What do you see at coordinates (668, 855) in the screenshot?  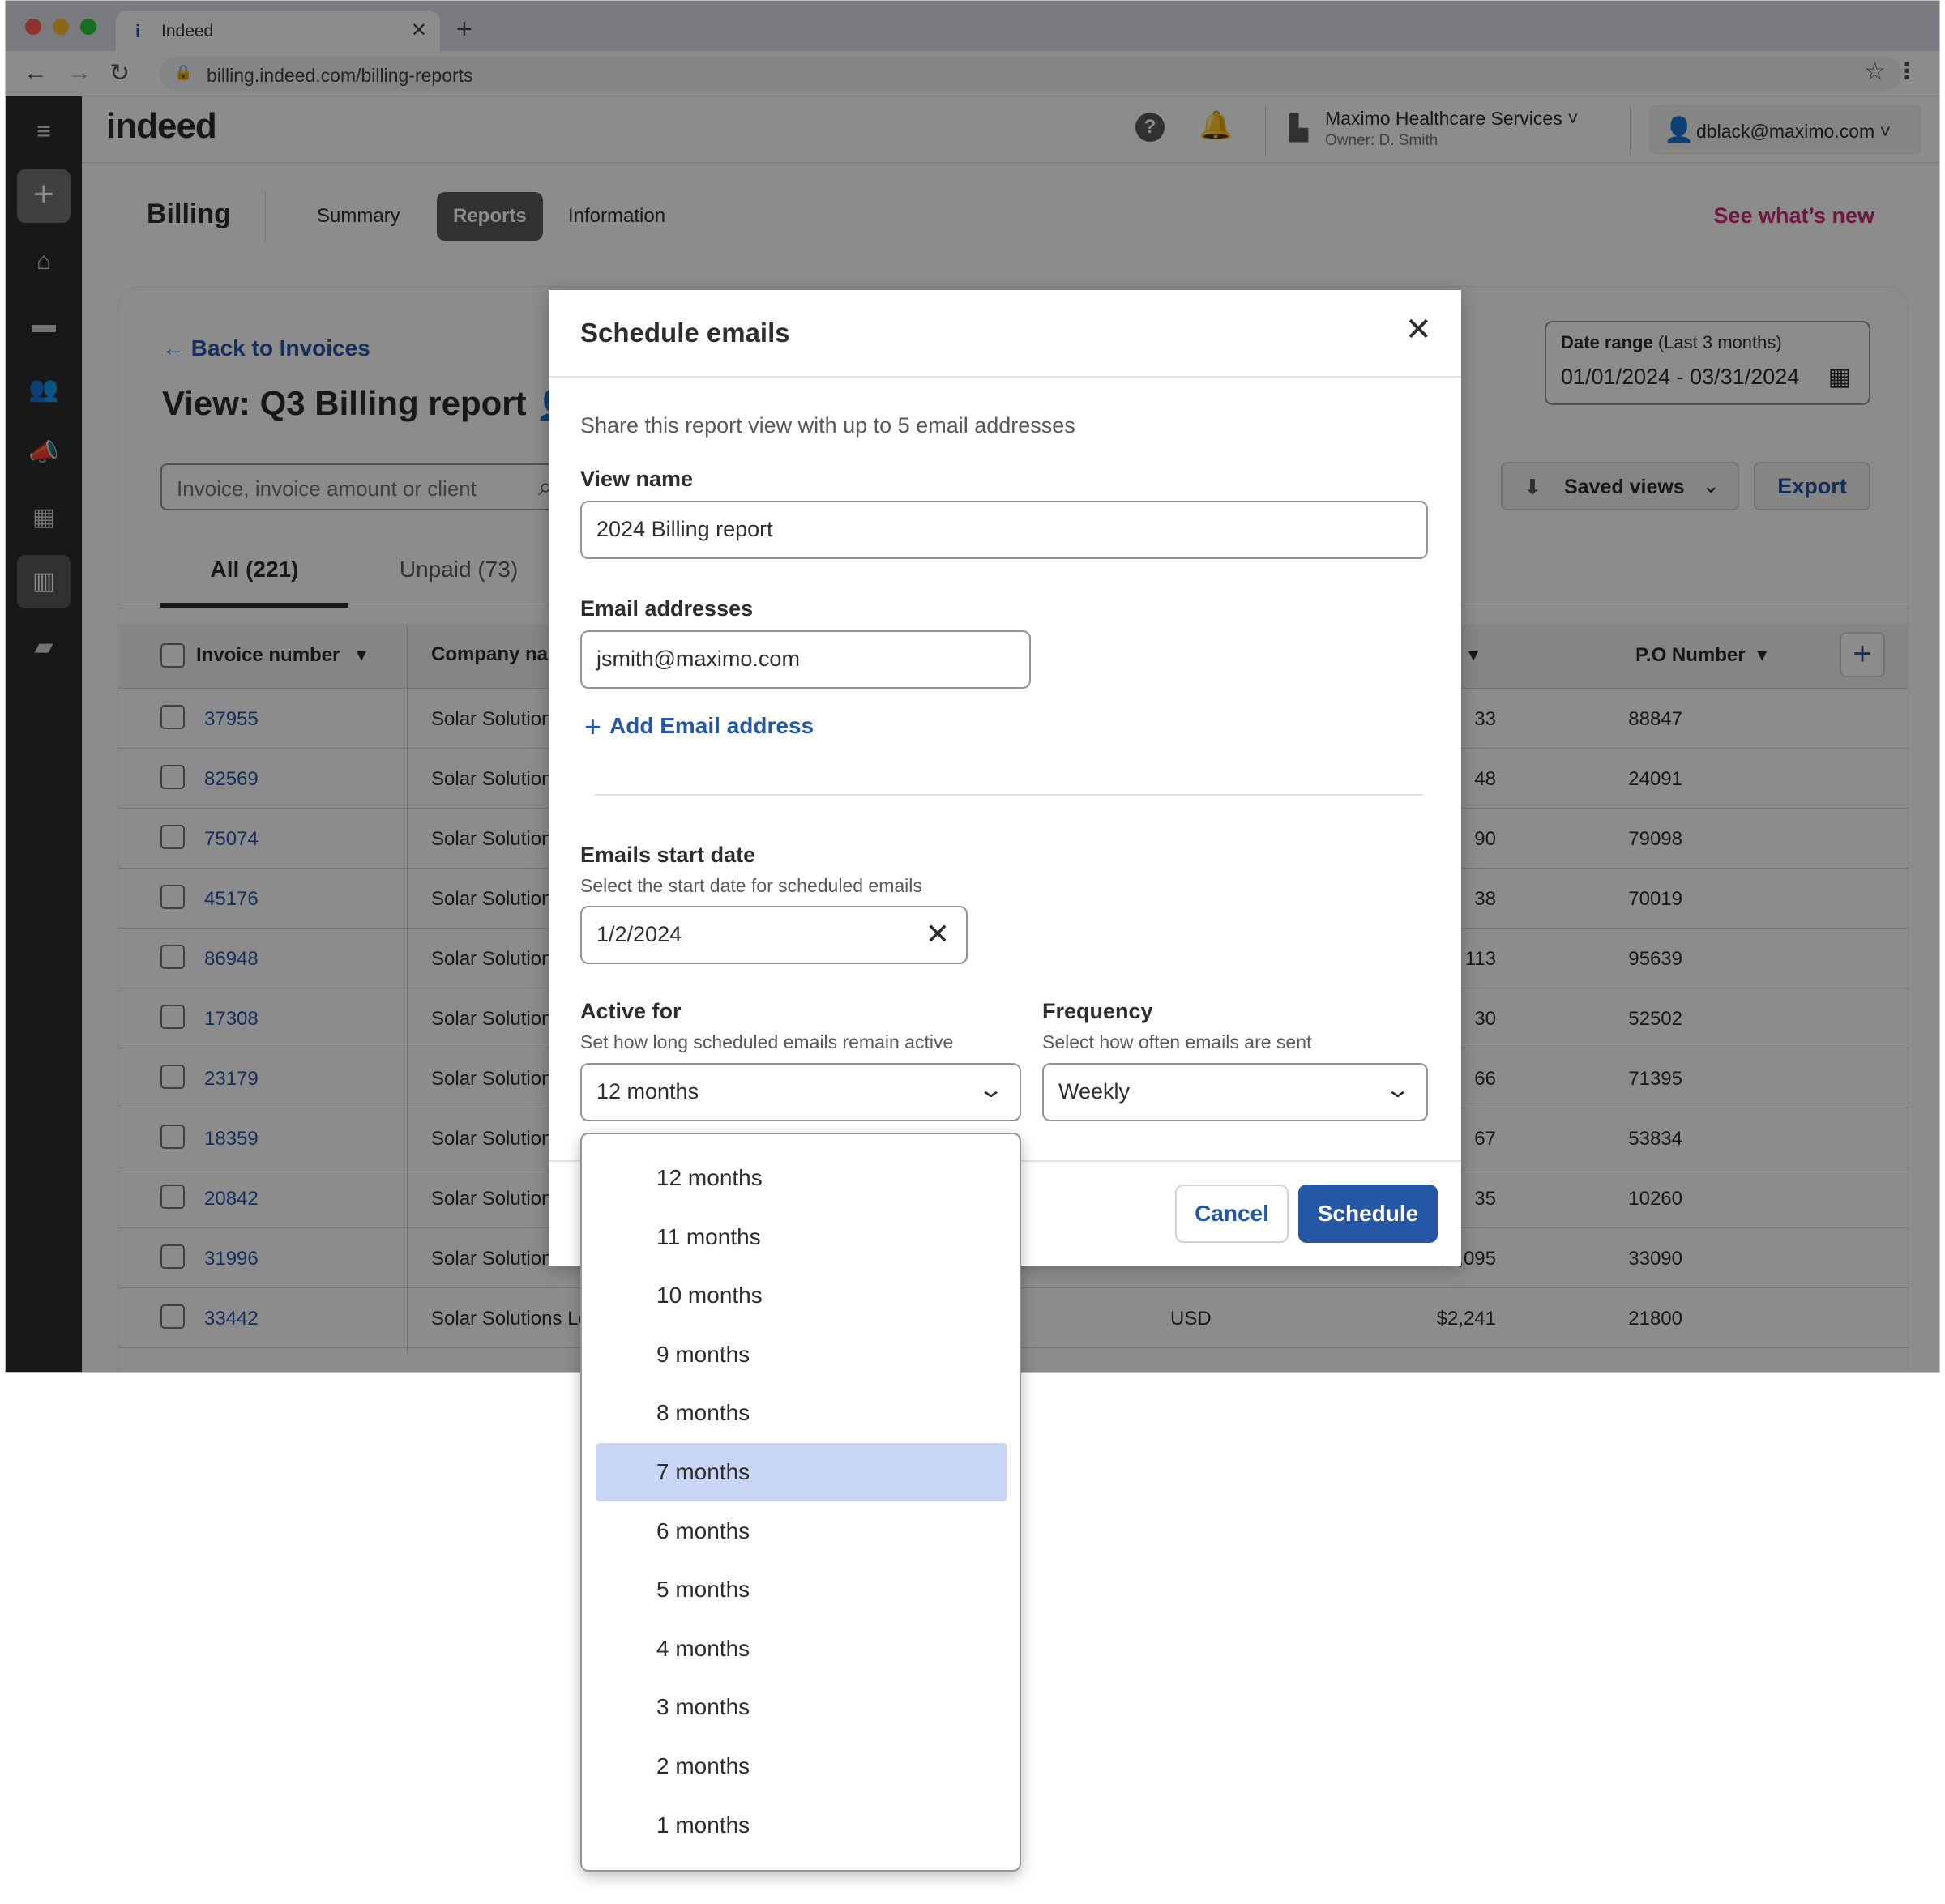 I see `start-date-label: Emails start date` at bounding box center [668, 855].